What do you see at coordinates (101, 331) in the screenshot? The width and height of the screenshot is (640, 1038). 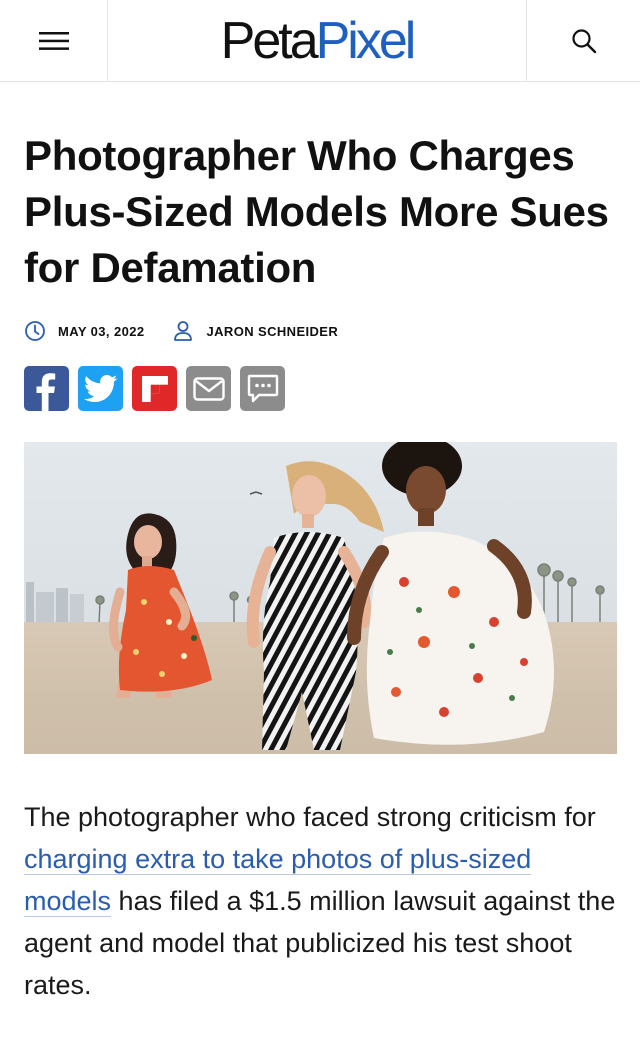 I see `publish-date: MAY 03, 2022` at bounding box center [101, 331].